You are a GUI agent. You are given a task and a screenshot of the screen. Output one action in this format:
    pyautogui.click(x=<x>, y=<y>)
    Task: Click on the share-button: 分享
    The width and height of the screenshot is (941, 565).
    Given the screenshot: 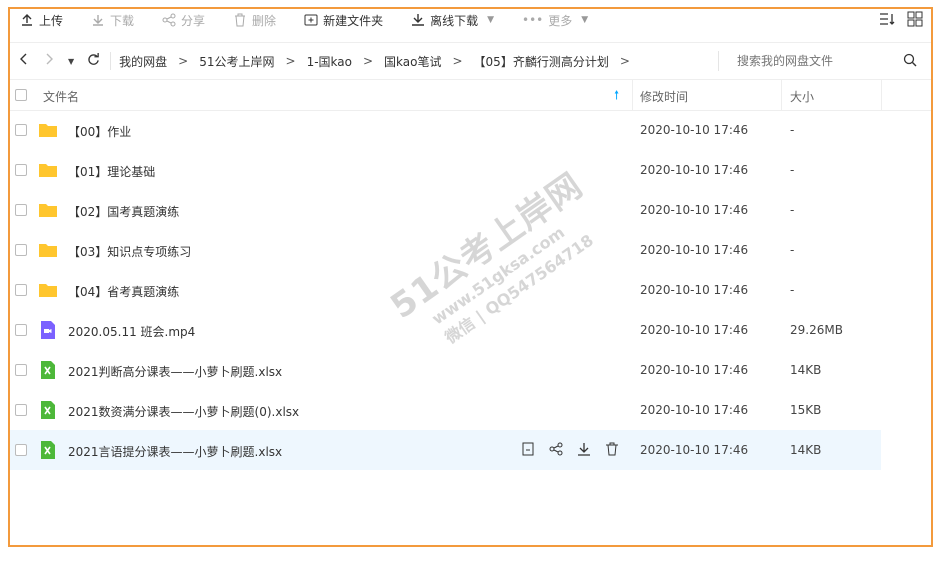 What is the action you would take?
    pyautogui.click(x=183, y=20)
    